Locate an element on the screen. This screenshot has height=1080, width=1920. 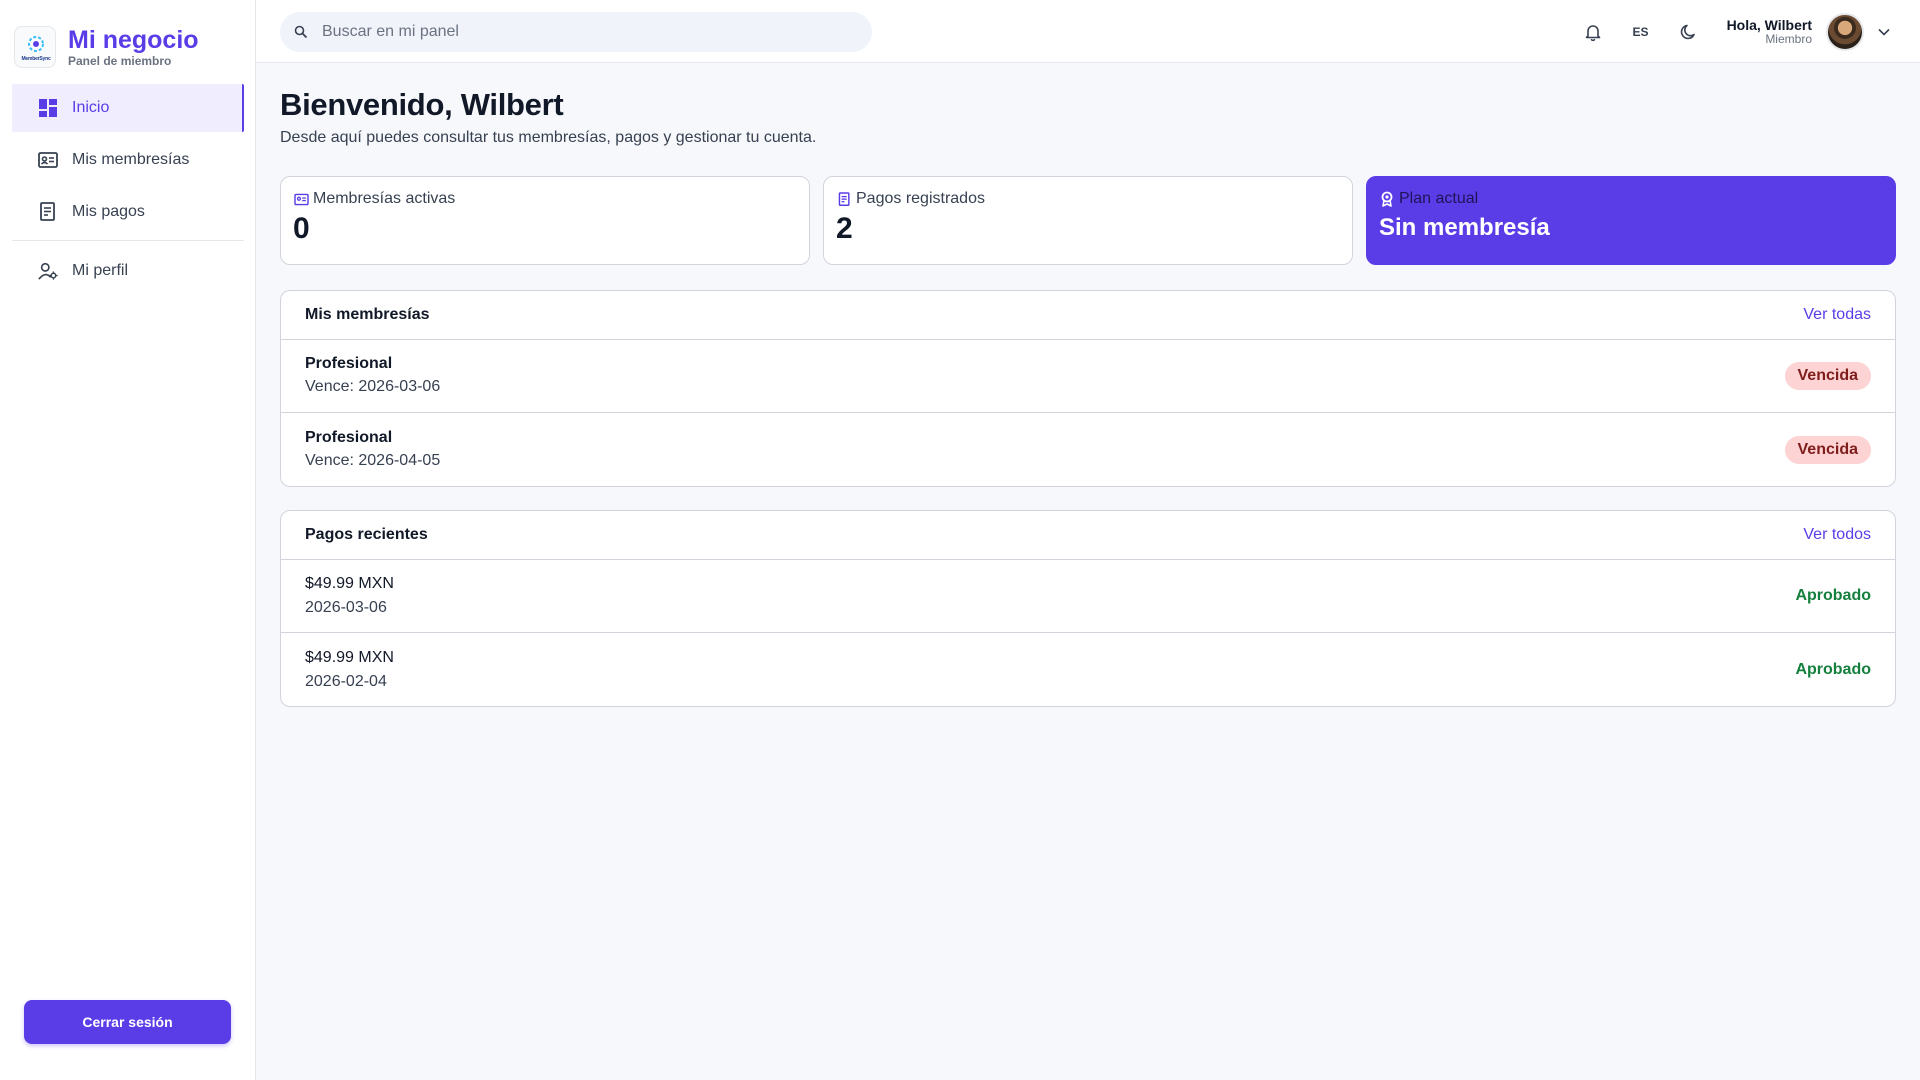
theme-toggle is located at coordinates (1689, 32).